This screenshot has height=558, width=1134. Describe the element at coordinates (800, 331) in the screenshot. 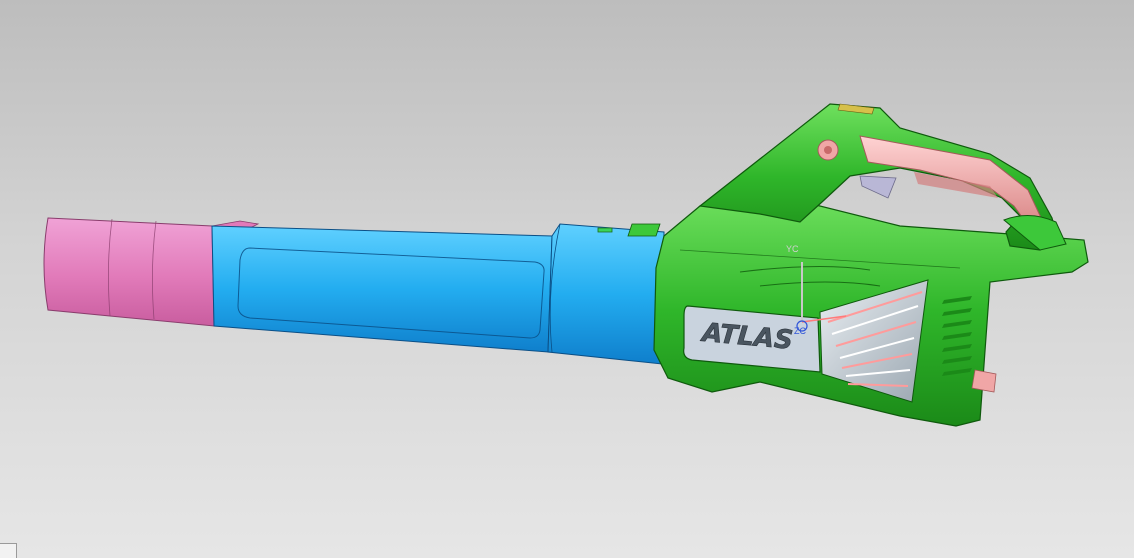

I see `axis-z-label: ZC` at that location.